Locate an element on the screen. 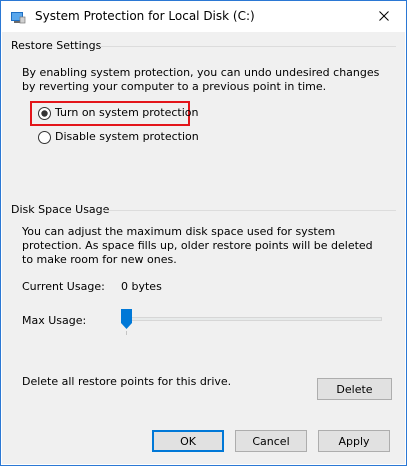  ok-button: OK is located at coordinates (188, 441).